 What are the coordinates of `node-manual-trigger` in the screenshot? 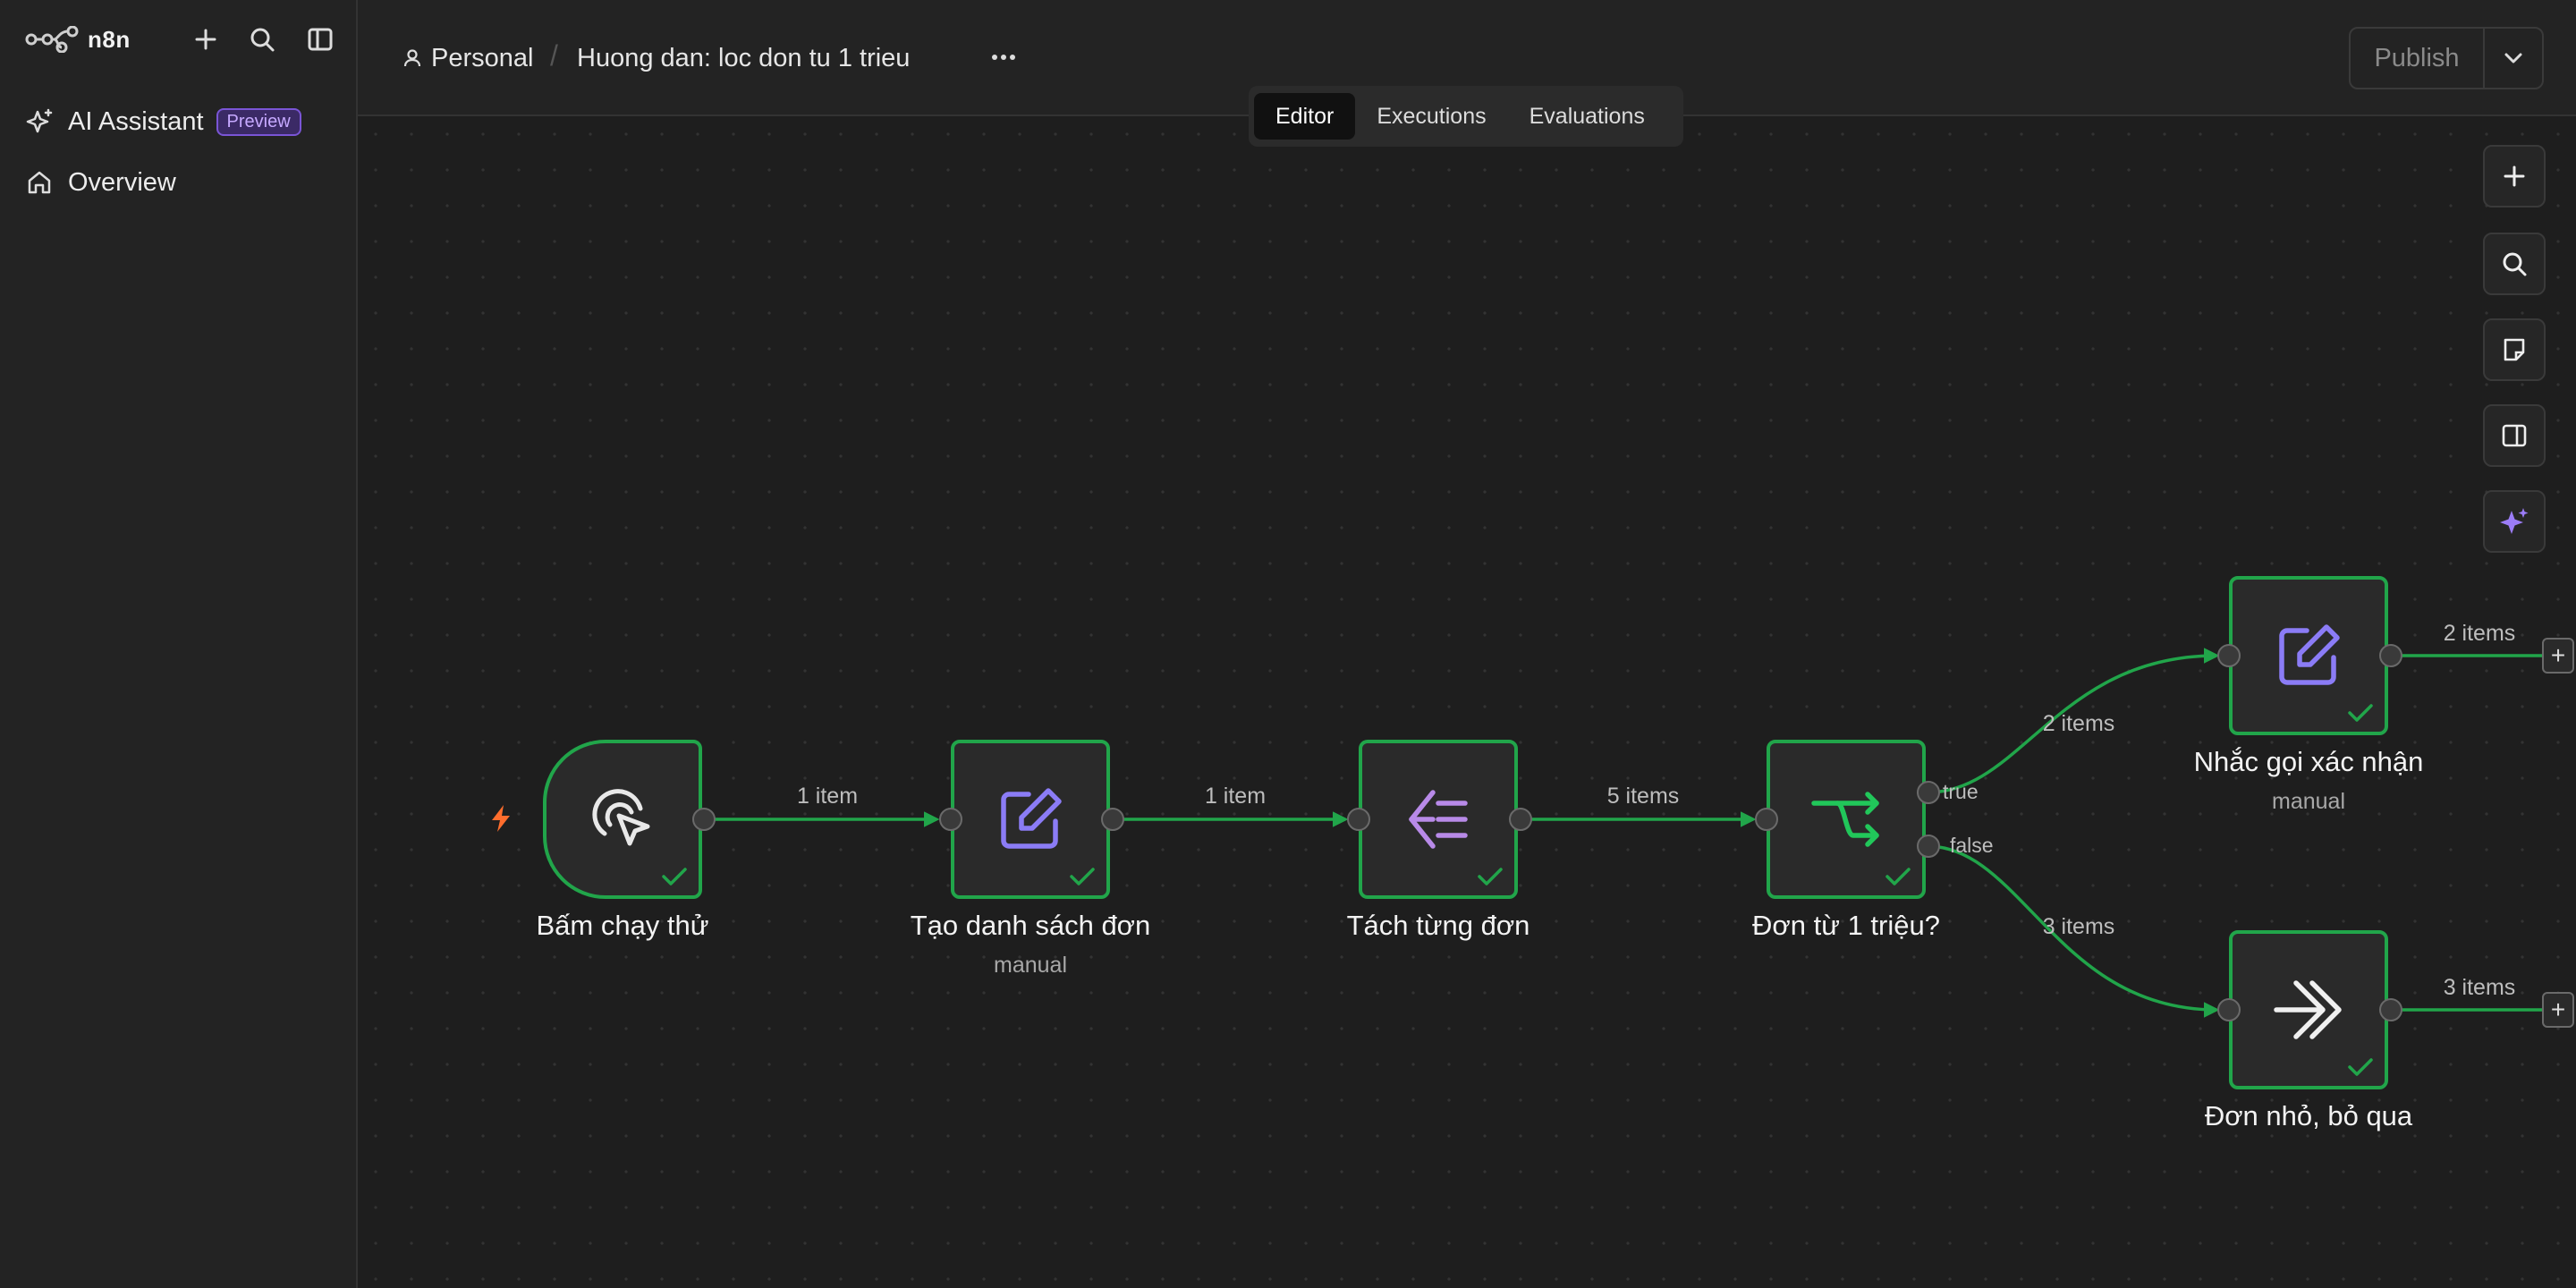 It's located at (622, 819).